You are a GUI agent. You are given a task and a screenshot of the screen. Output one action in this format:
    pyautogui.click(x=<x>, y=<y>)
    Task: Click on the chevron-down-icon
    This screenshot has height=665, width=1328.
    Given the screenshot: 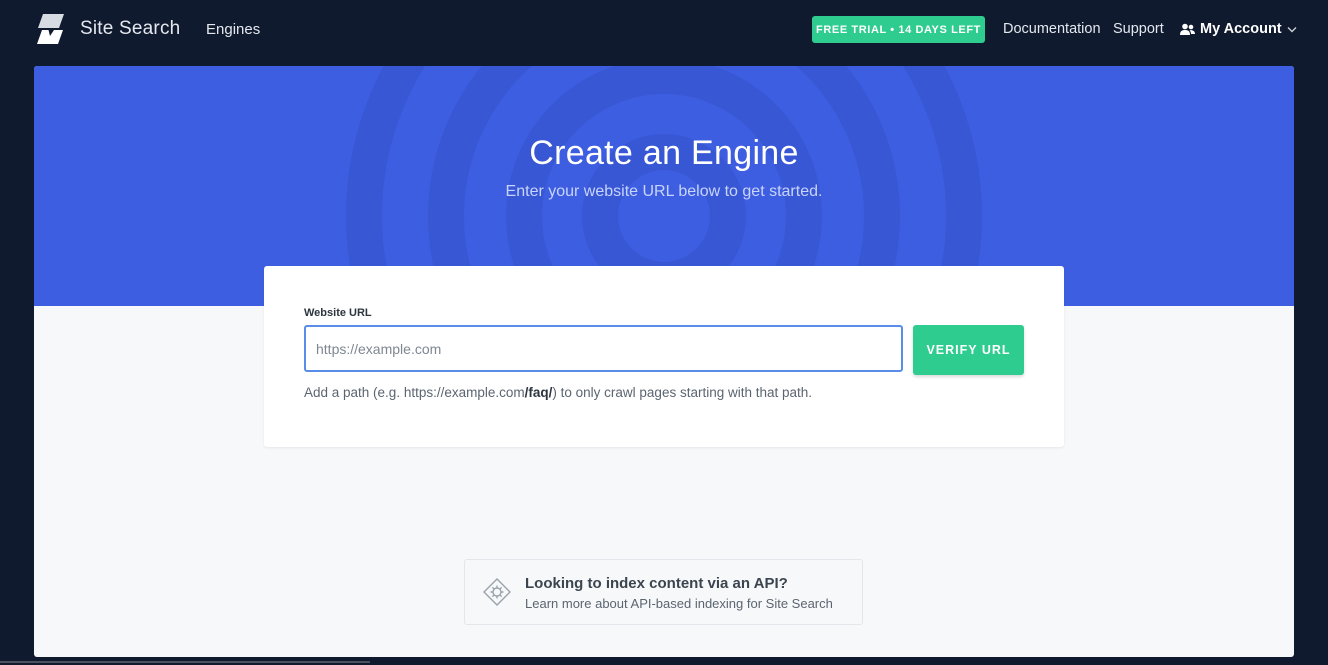 What is the action you would take?
    pyautogui.click(x=1292, y=29)
    